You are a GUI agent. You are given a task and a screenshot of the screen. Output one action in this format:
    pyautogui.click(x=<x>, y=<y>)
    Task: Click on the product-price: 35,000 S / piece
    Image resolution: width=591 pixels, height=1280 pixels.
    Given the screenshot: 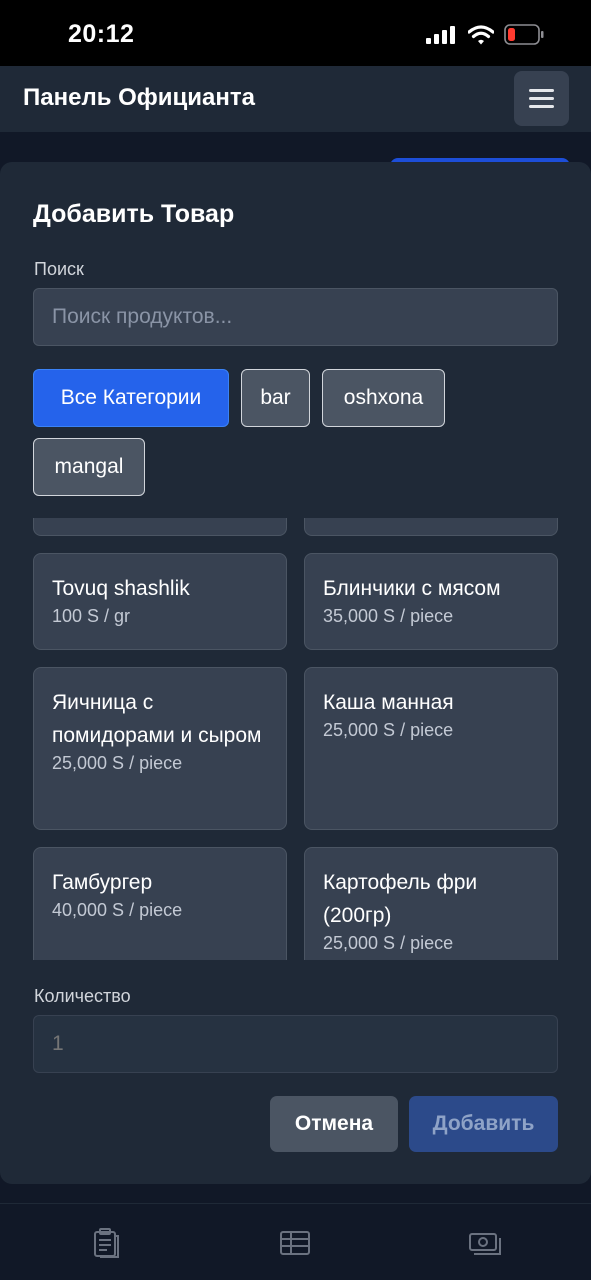 What is the action you would take?
    pyautogui.click(x=388, y=616)
    